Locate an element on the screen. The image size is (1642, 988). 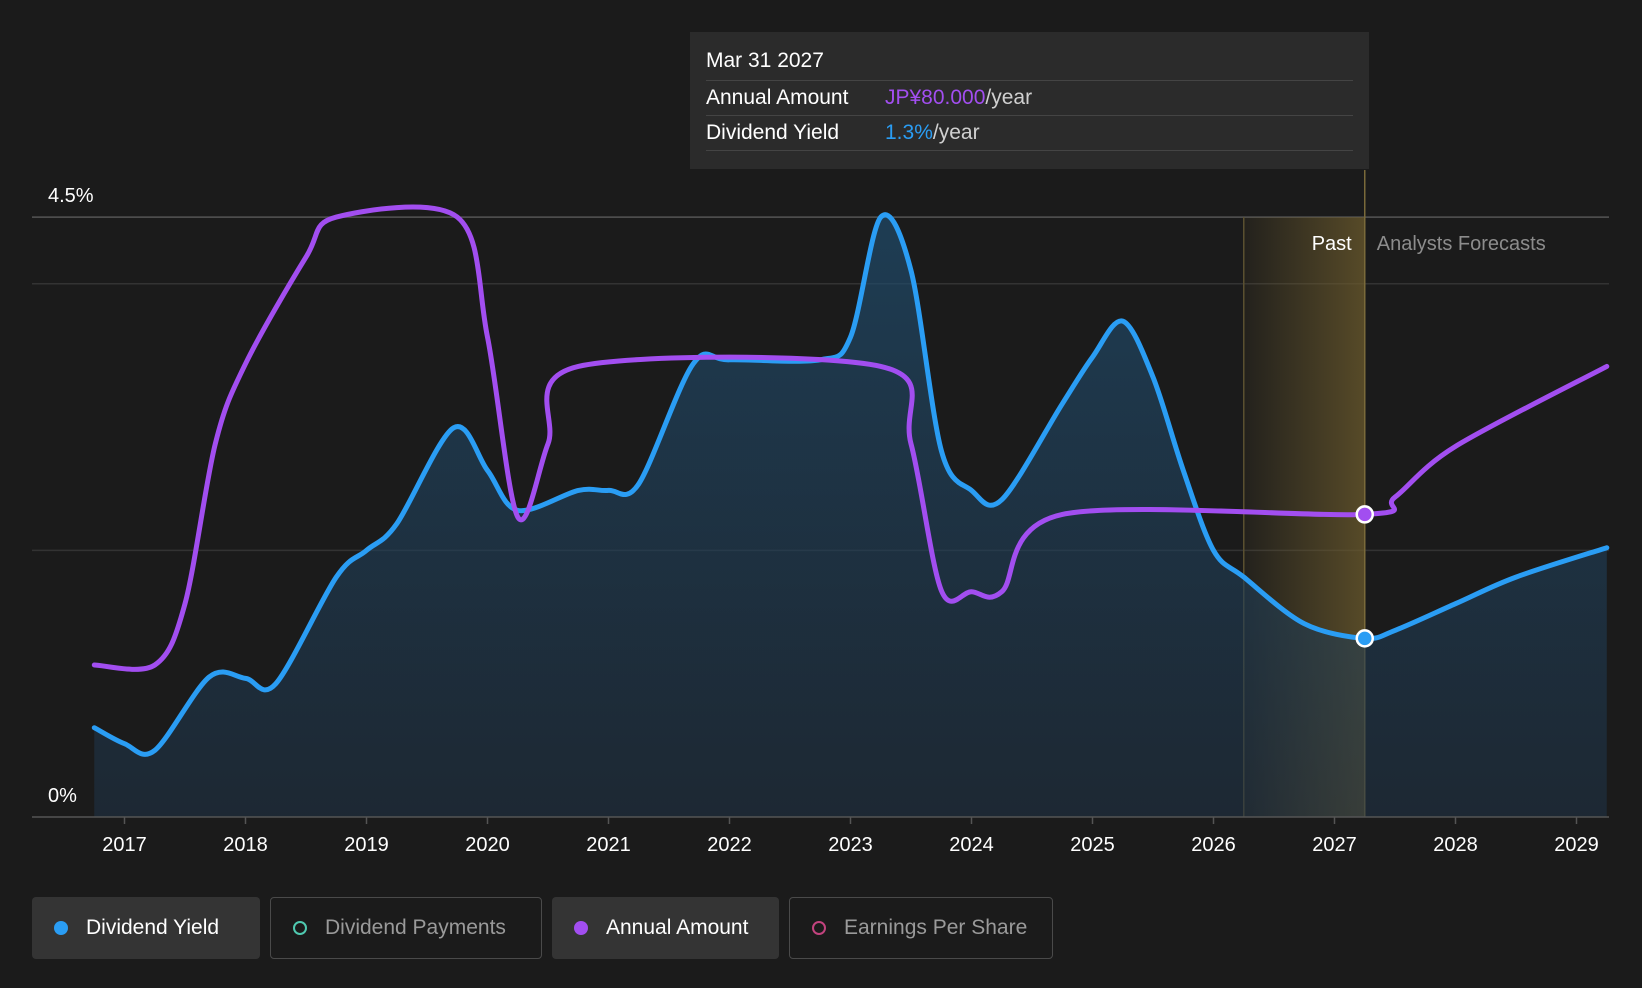
legend-label: Dividend Yield is located at coordinates (153, 927).